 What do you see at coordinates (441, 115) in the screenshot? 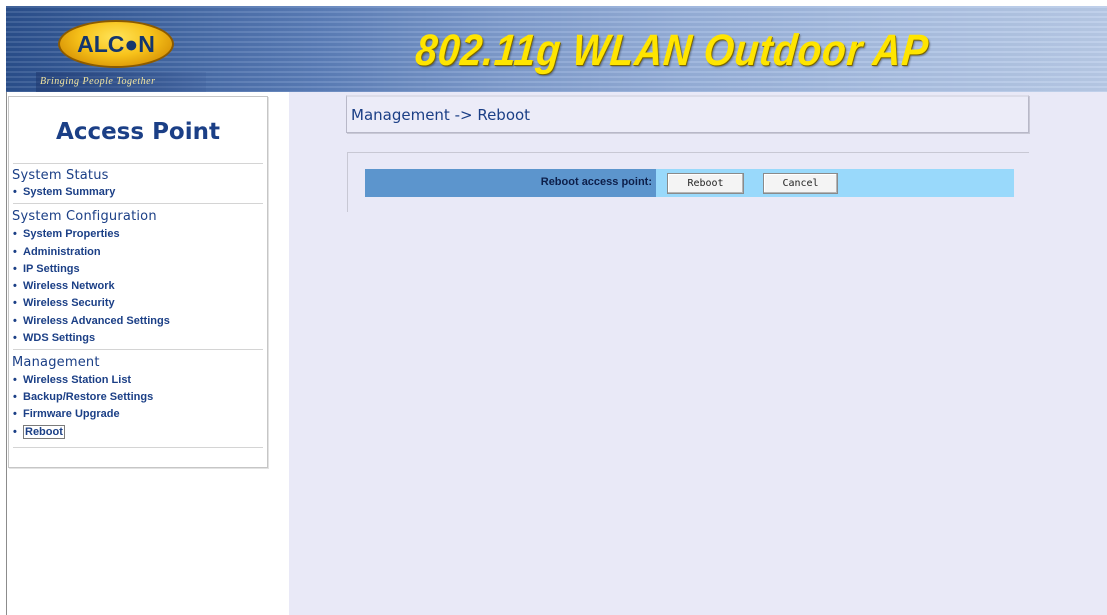
I see `breadcrumb: Management -> Reboot` at bounding box center [441, 115].